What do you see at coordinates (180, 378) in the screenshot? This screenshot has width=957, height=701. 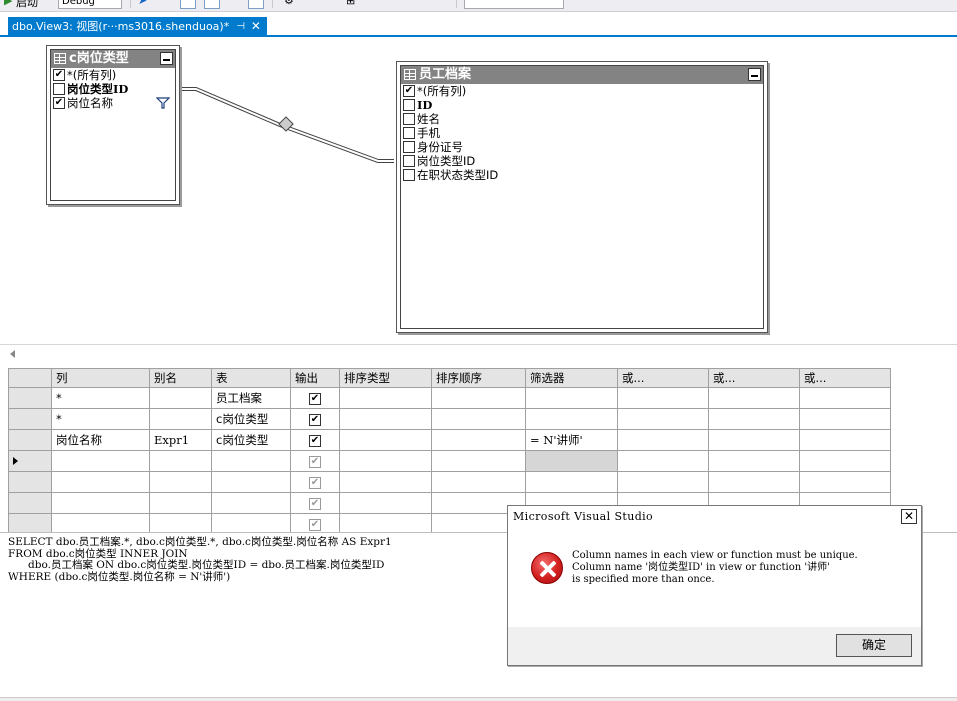 I see `grid-header: 别名` at bounding box center [180, 378].